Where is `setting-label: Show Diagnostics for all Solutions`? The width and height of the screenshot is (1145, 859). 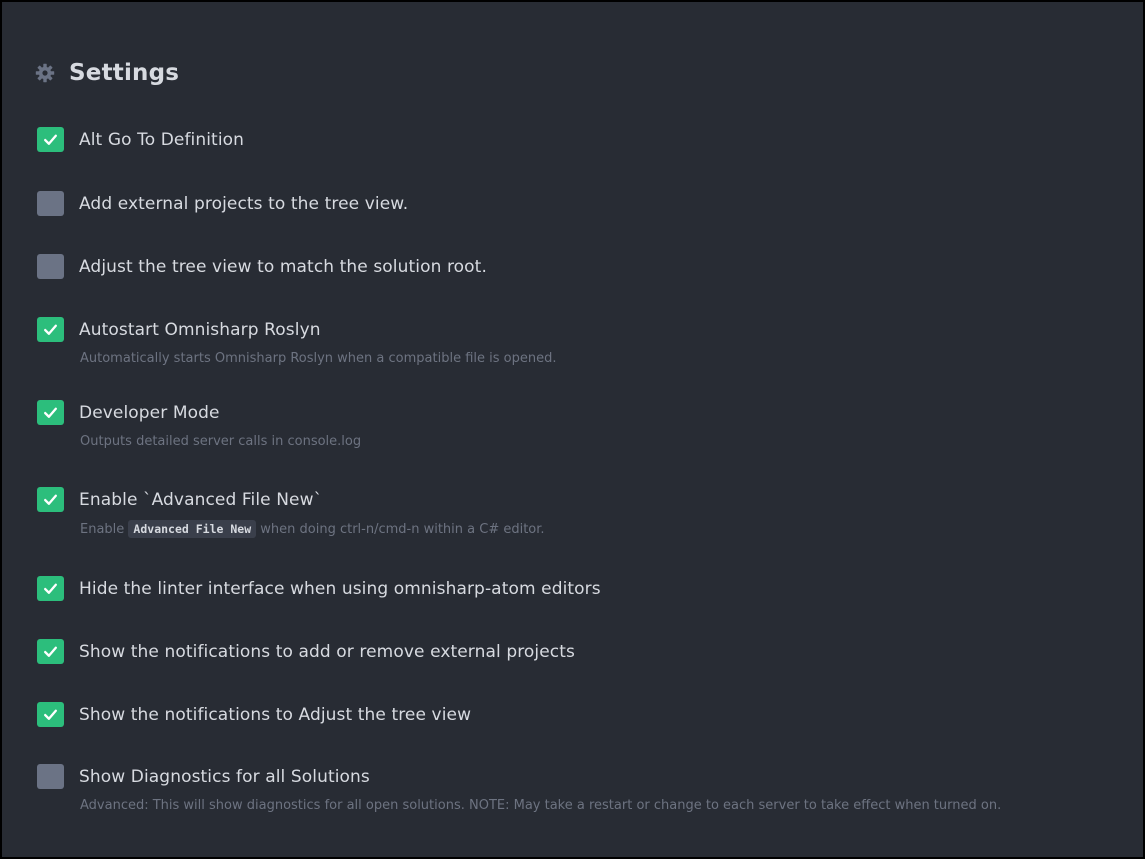 setting-label: Show Diagnostics for all Solutions is located at coordinates (224, 777).